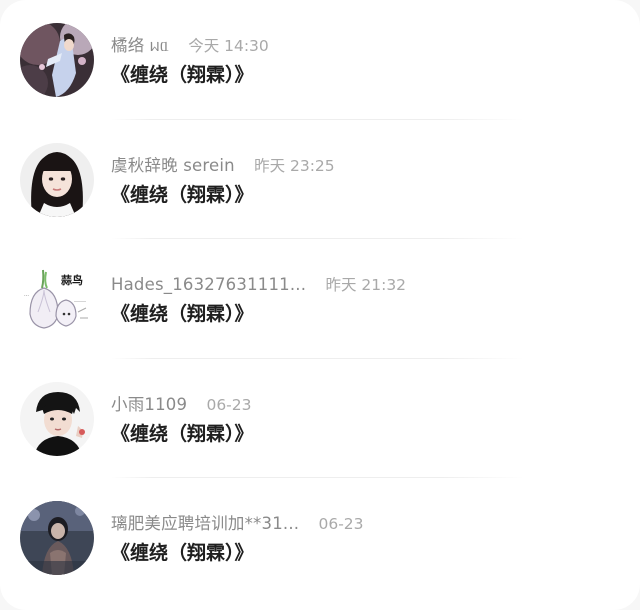 The image size is (640, 610). I want to click on avatar-photo-boy, so click(57, 418).